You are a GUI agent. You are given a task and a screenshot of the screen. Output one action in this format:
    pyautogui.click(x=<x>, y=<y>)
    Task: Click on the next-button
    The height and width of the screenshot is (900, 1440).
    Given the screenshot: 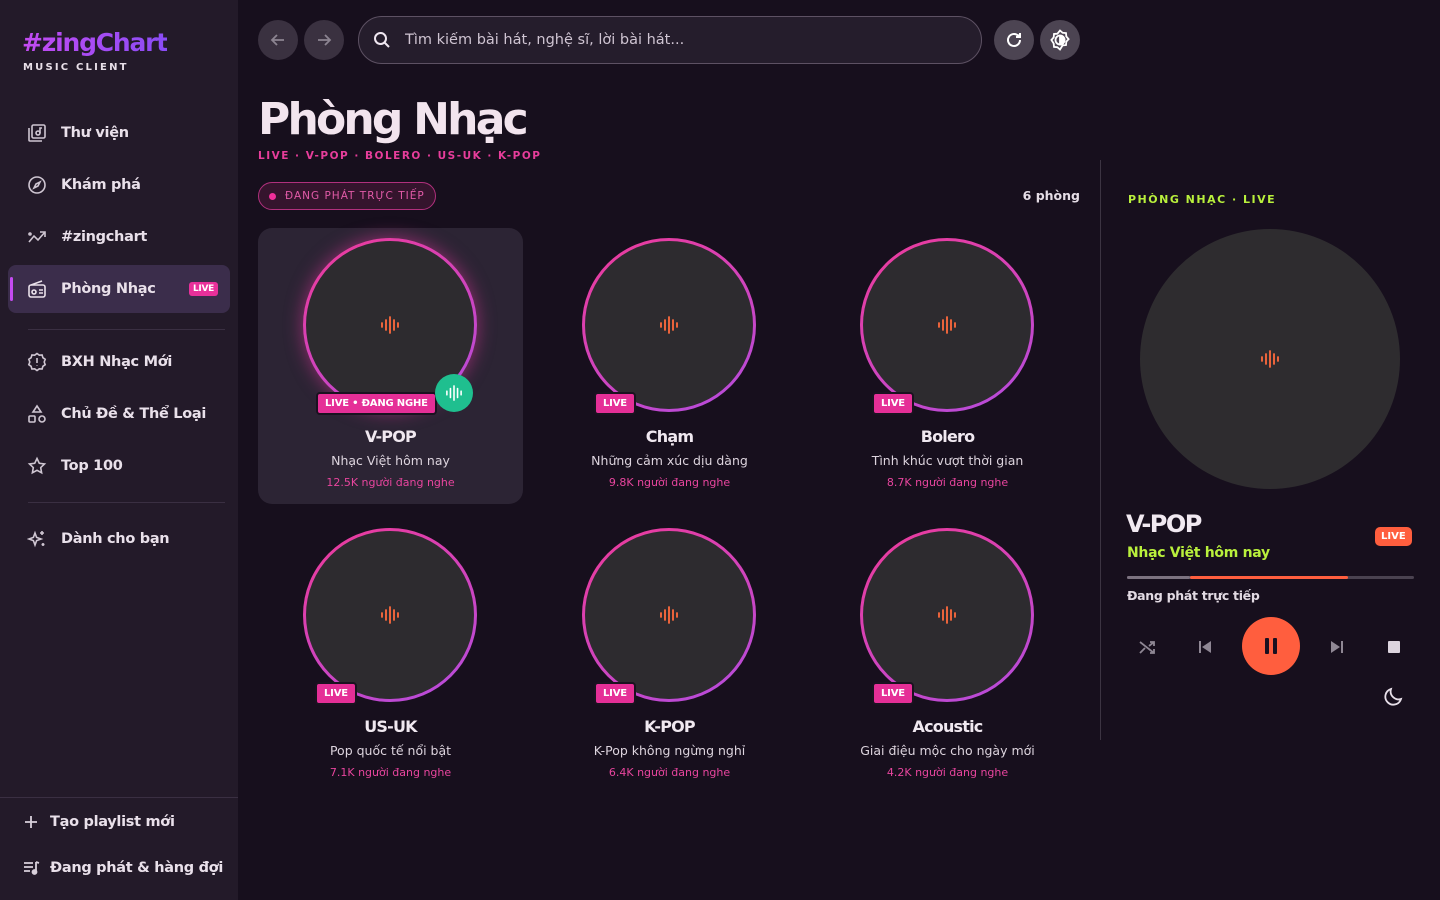 What is the action you would take?
    pyautogui.click(x=1337, y=647)
    